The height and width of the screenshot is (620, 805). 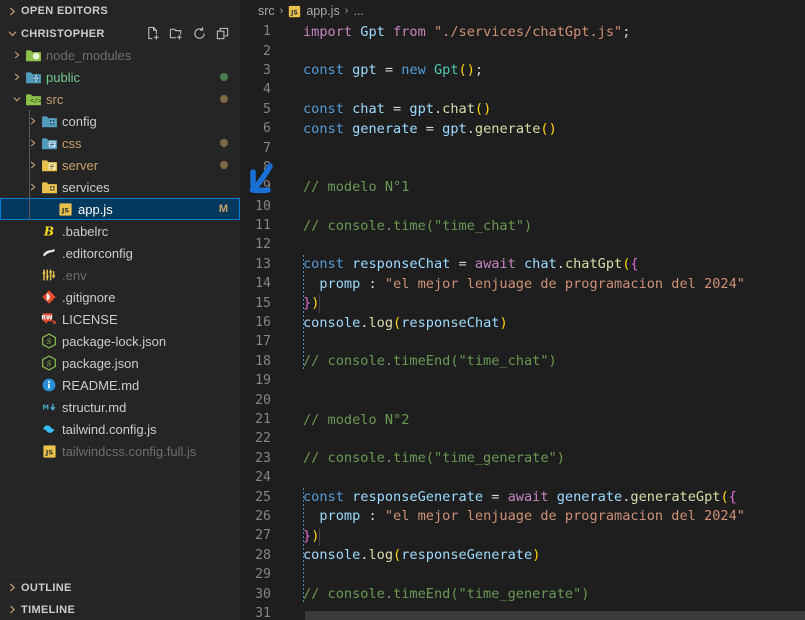 I want to click on info-icon, so click(x=49, y=385).